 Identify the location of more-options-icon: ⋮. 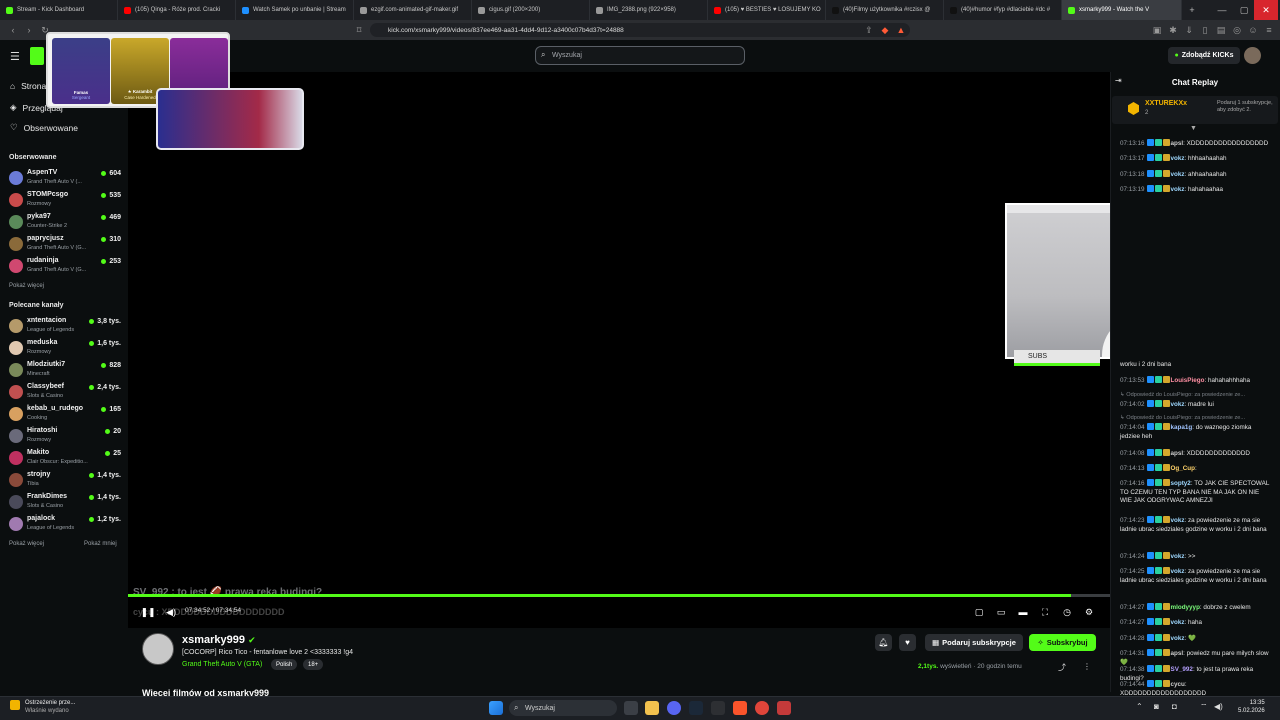
(1087, 666).